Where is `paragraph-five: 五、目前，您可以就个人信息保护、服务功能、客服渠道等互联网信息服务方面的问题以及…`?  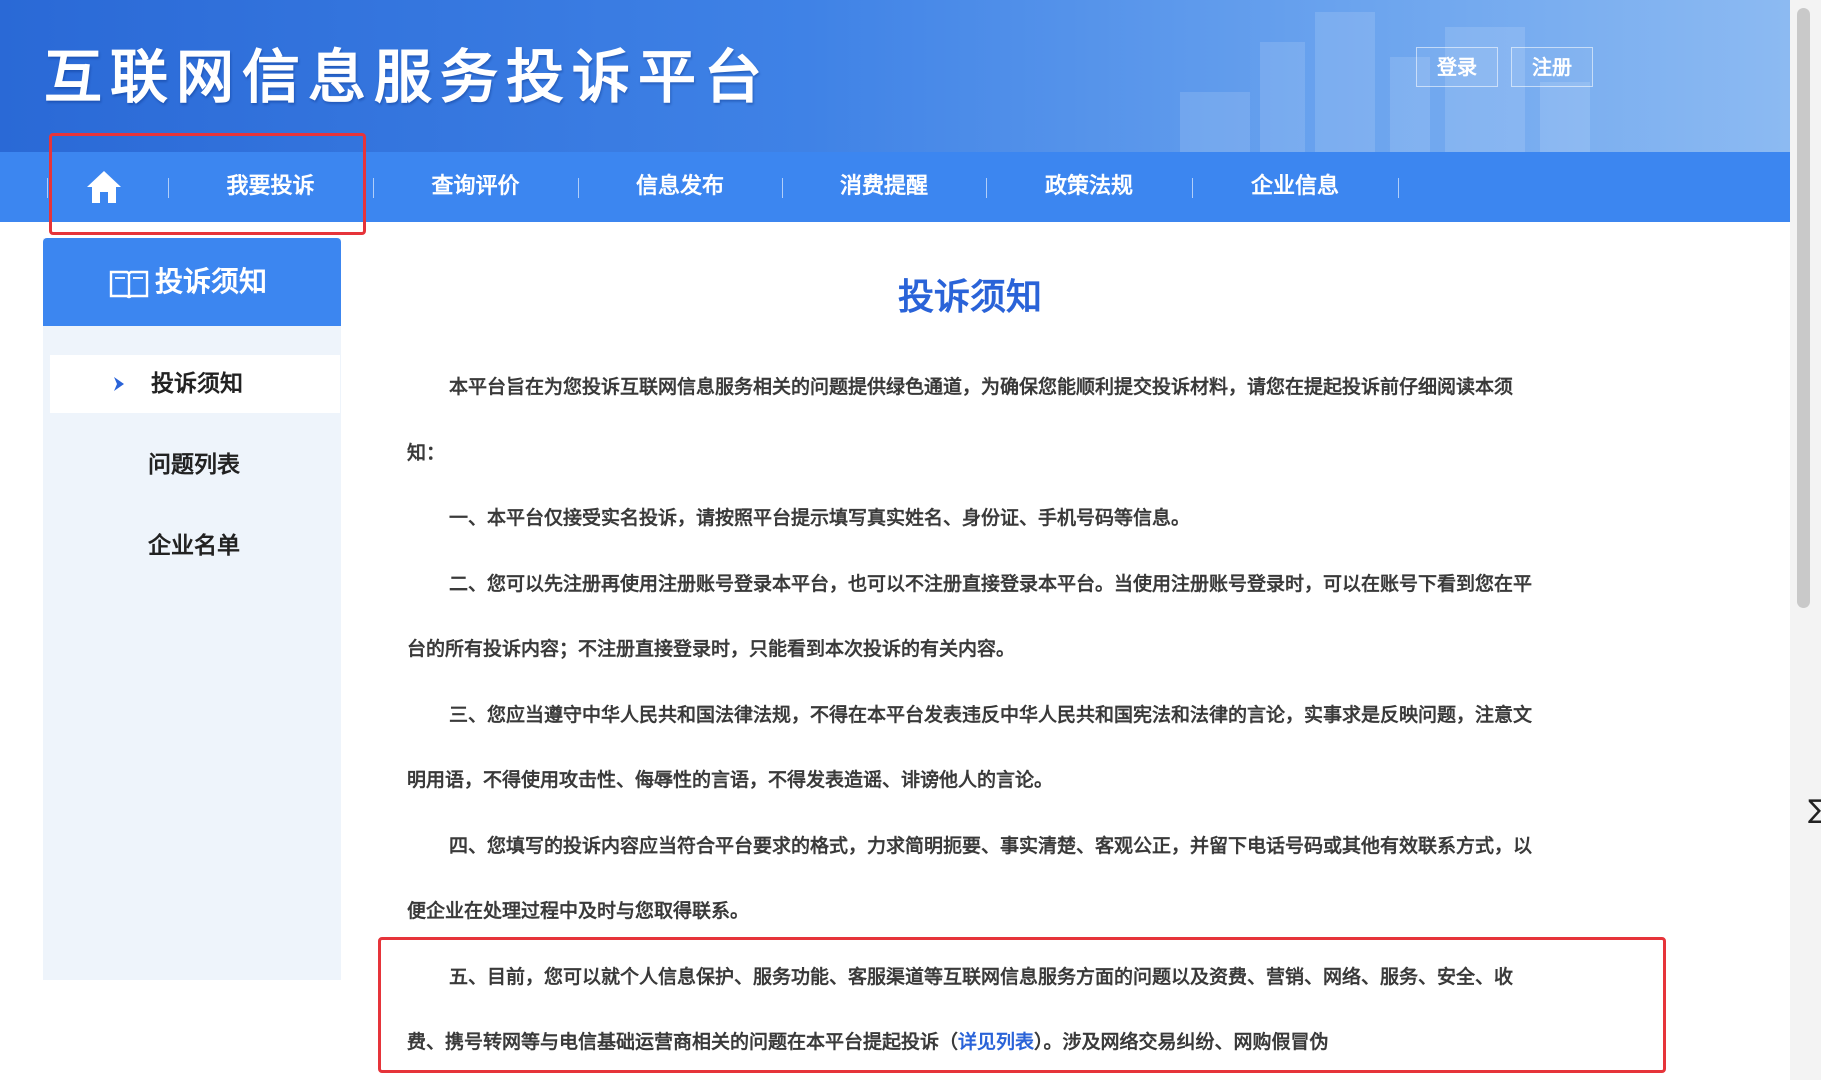
paragraph-five: 五、目前，您可以就个人信息保护、服务功能、客服渠道等互联网信息服务方面的问题以及… is located at coordinates (969, 1010).